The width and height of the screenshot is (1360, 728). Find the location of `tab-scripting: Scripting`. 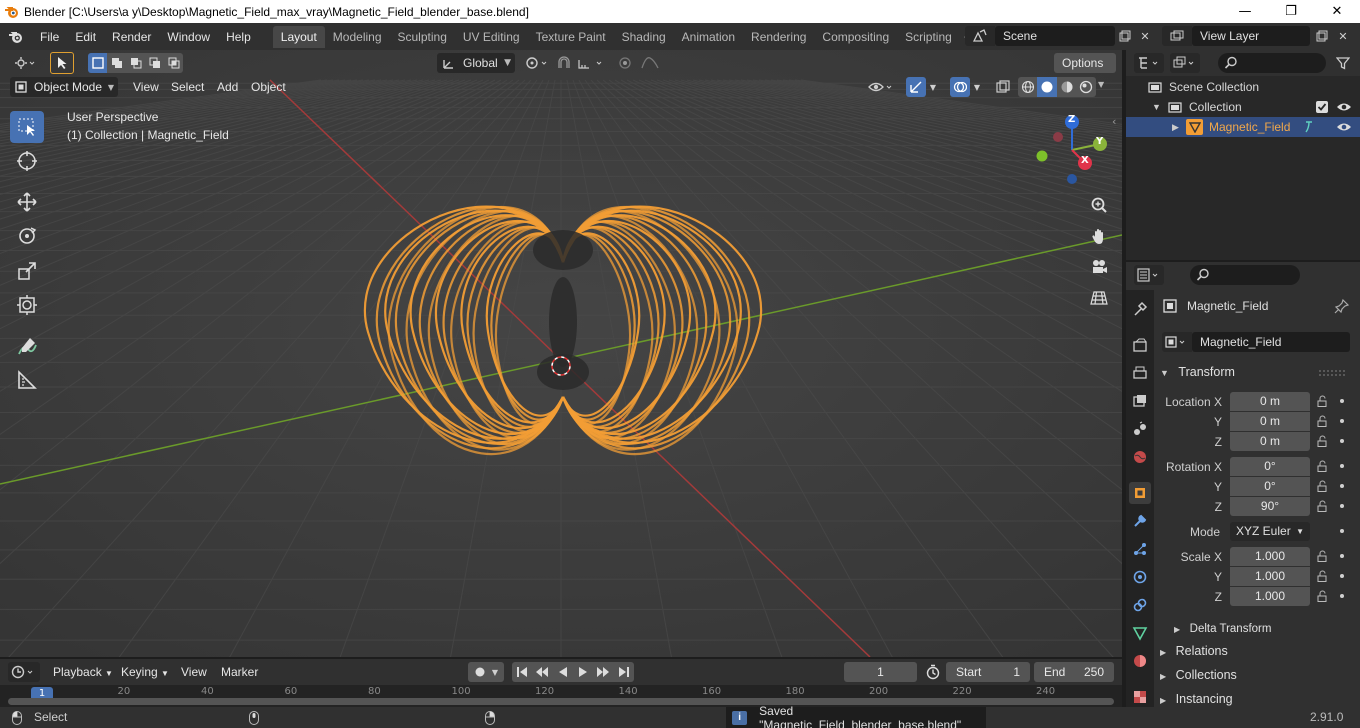

tab-scripting: Scripting is located at coordinates (928, 37).